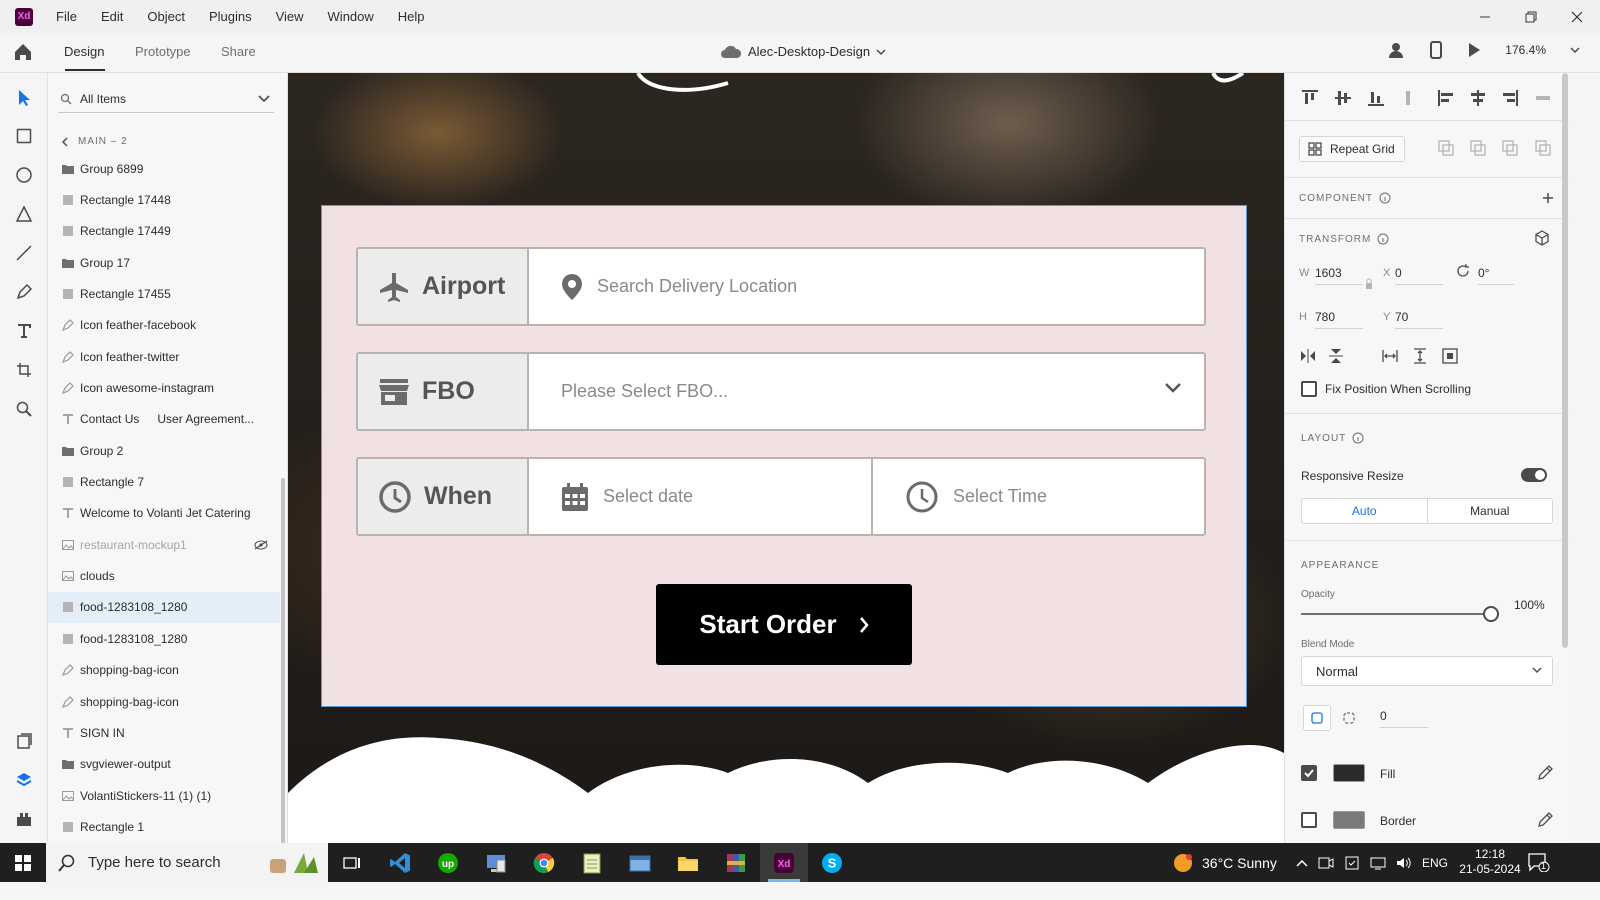 The width and height of the screenshot is (1600, 900). Describe the element at coordinates (1369, 284) in the screenshot. I see `lock-aspect-icon` at that location.